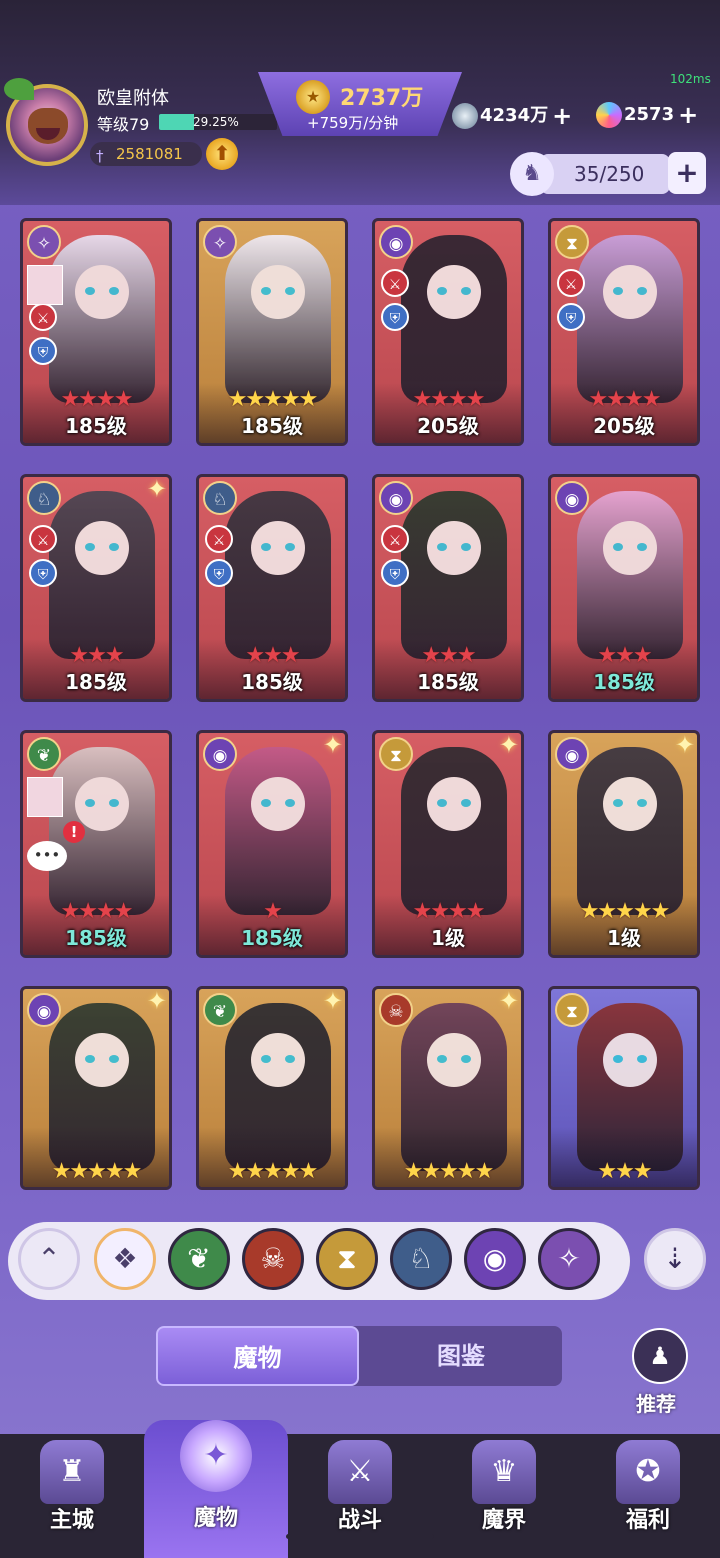 This screenshot has height=1558, width=720. I want to click on add-crystal-icon: +, so click(688, 115).